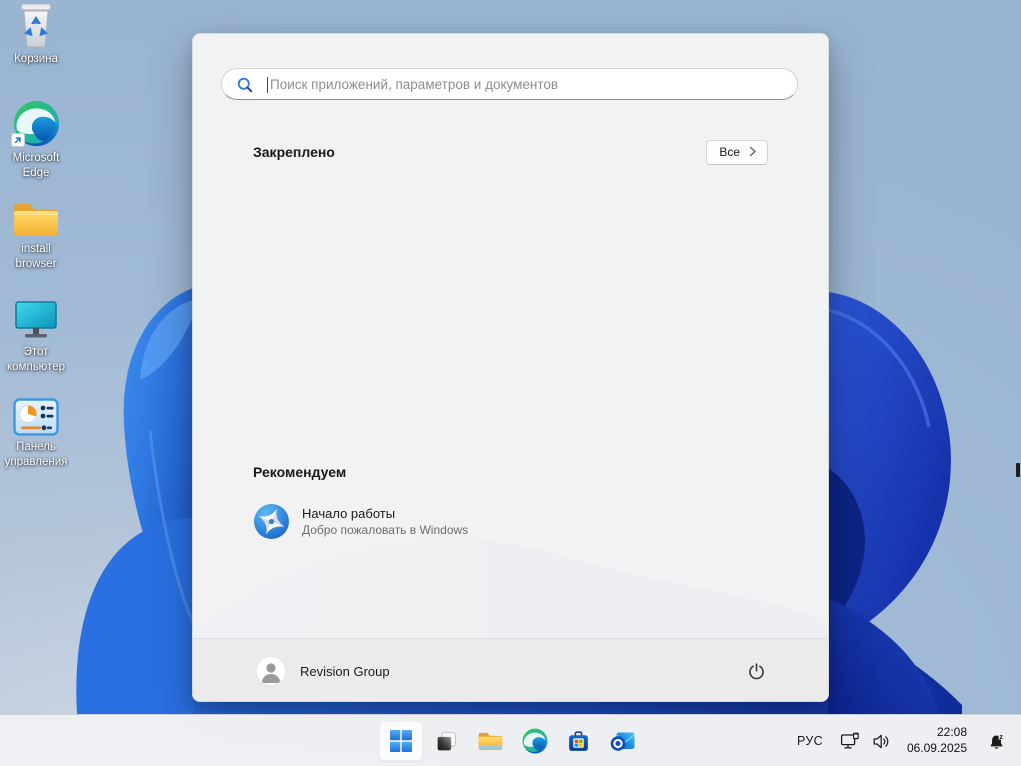 This screenshot has width=1021, height=766. What do you see at coordinates (510, 669) in the screenshot?
I see `start-menu-footer: Revision Group` at bounding box center [510, 669].